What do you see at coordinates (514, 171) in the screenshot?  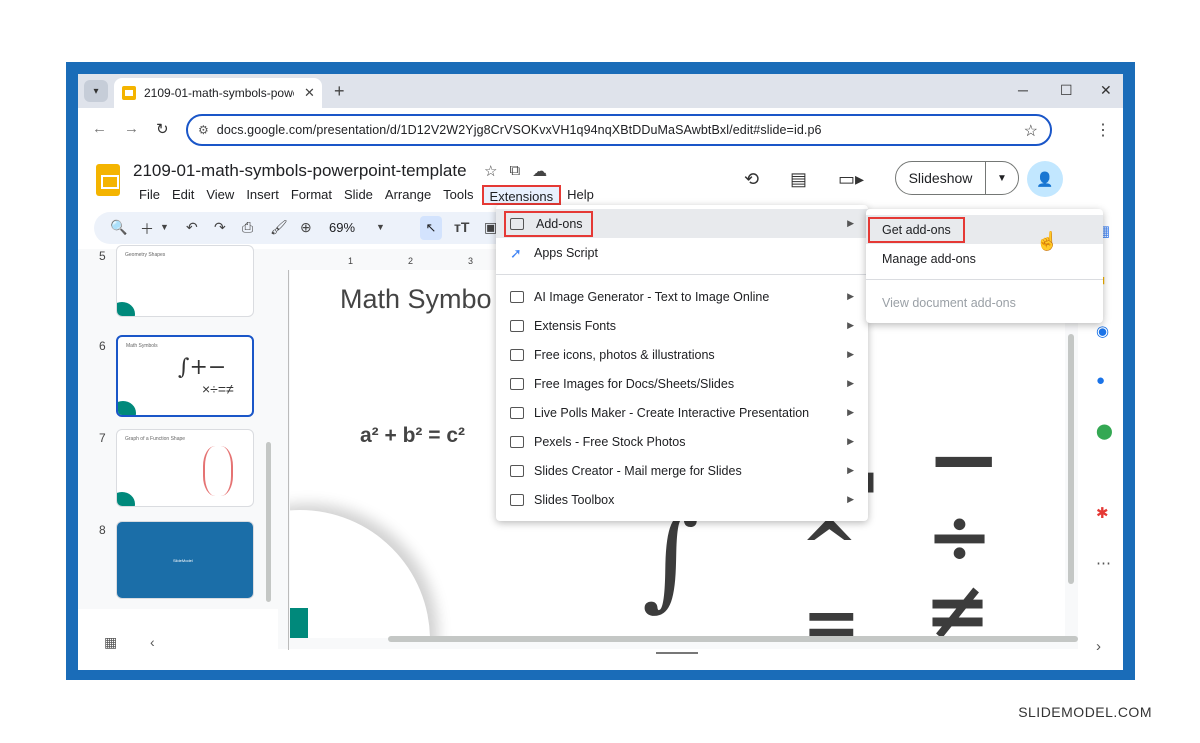 I see `move-folder-icon: ⧉` at bounding box center [514, 171].